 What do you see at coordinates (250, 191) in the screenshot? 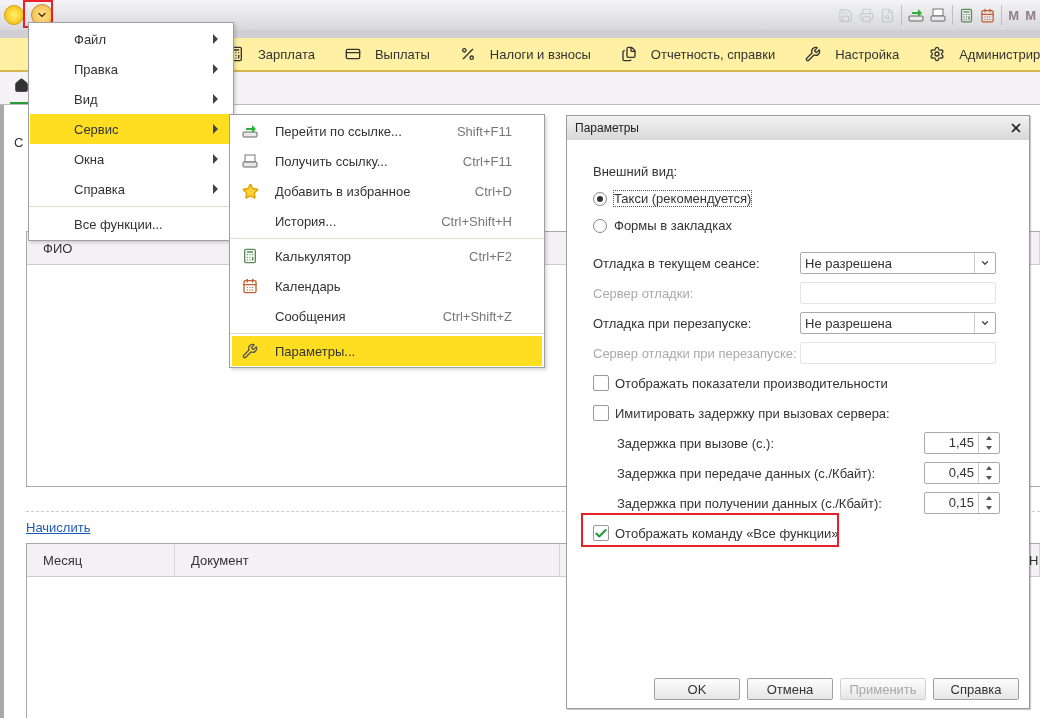
I see `star-icon` at bounding box center [250, 191].